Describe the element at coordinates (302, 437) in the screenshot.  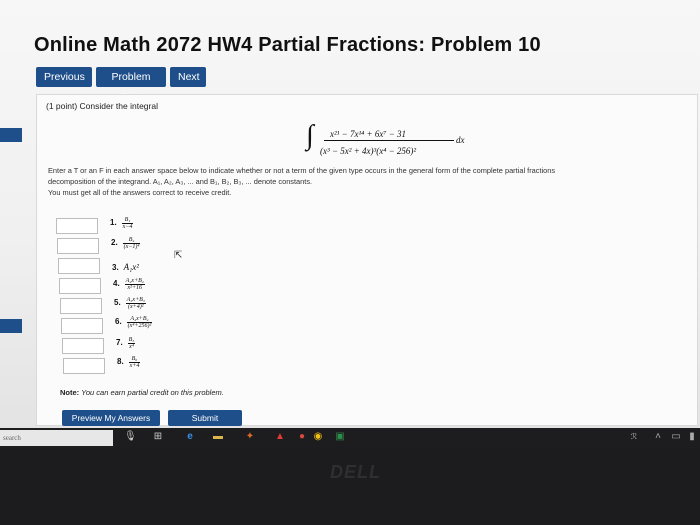
I see `app-icon: ●` at that location.